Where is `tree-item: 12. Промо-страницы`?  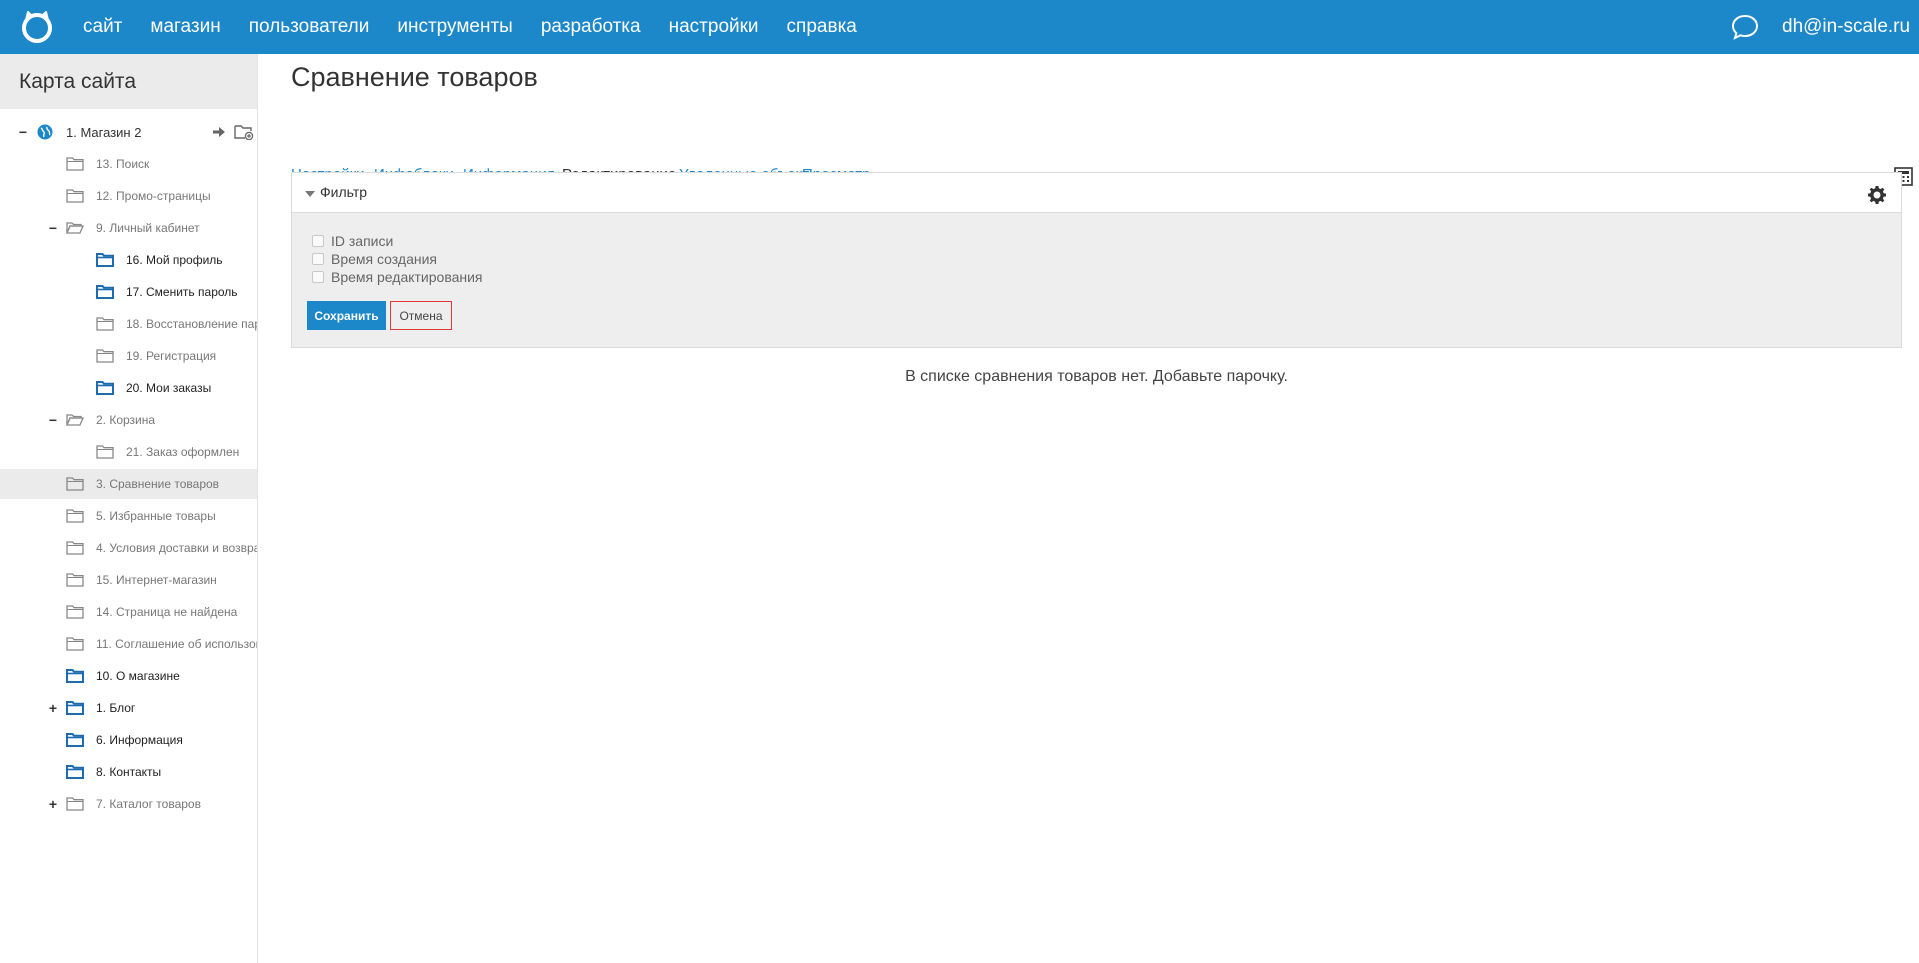 tree-item: 12. Промо-страницы is located at coordinates (128, 196).